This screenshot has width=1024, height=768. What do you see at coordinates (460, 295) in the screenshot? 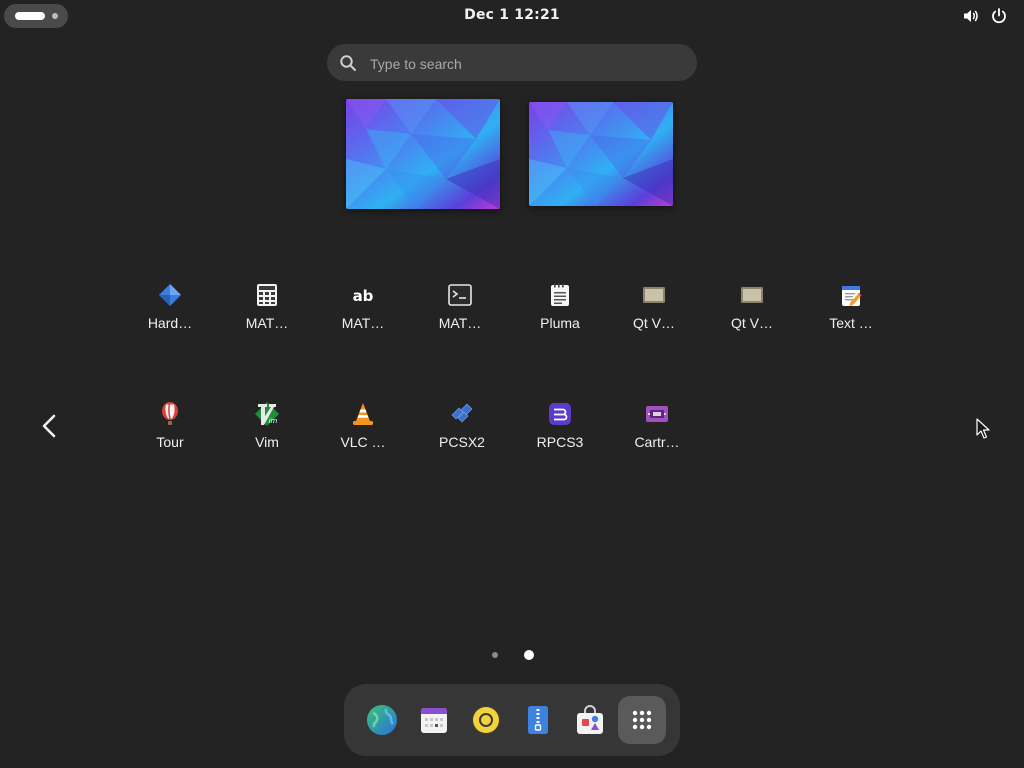
I see `terminal-icon` at bounding box center [460, 295].